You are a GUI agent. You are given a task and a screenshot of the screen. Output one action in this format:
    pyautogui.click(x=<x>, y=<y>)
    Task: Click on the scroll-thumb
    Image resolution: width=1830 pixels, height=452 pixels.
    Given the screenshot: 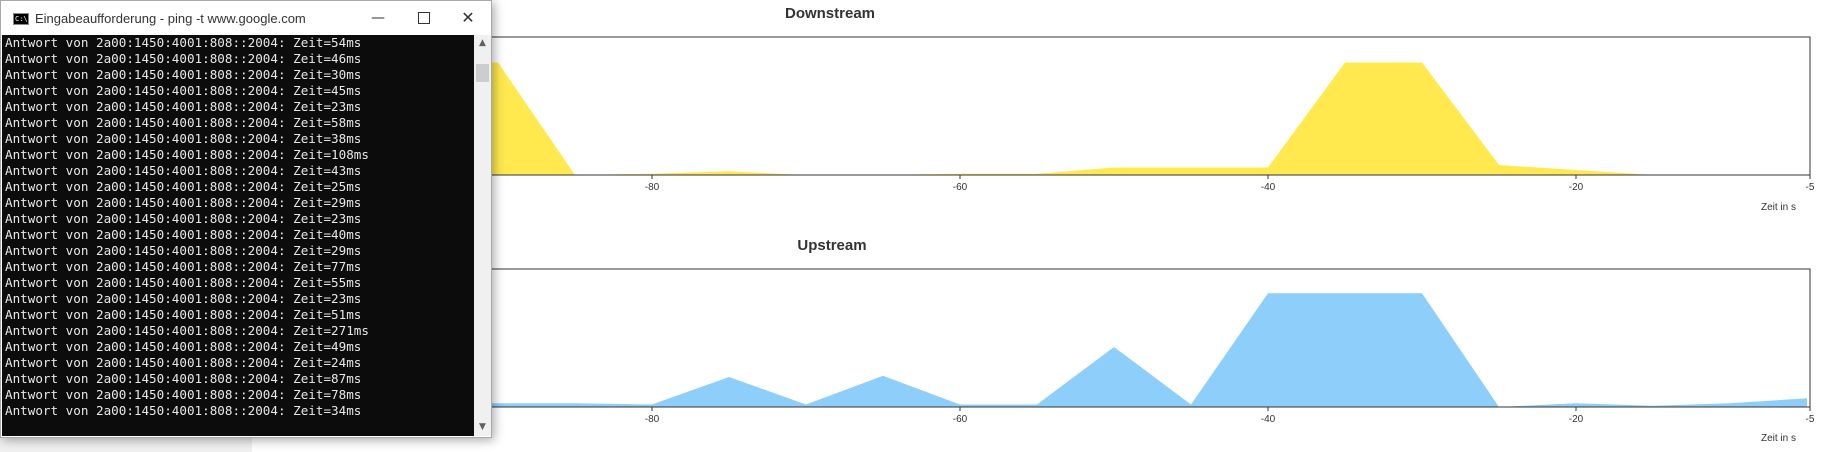 What is the action you would take?
    pyautogui.click(x=482, y=73)
    